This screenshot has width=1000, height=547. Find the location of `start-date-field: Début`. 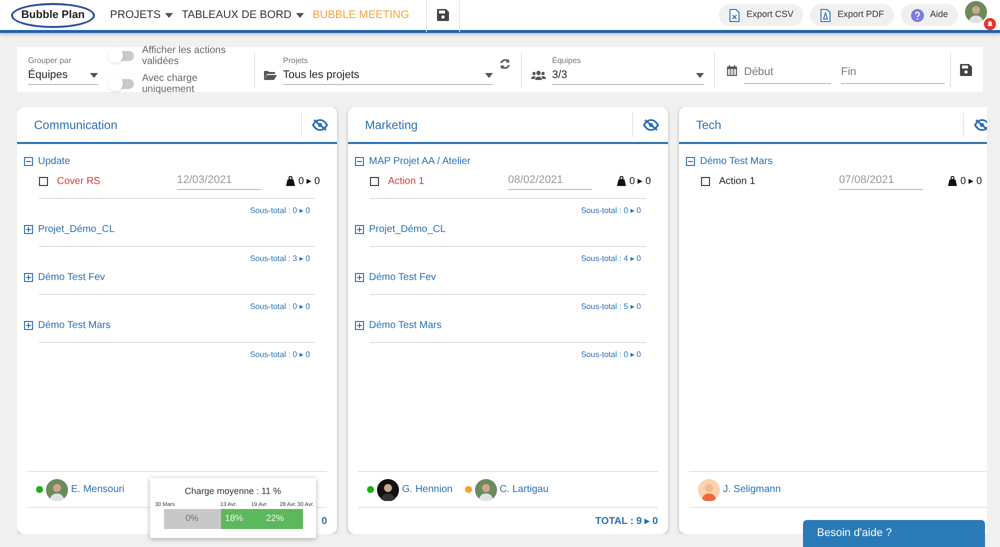

start-date-field: Début is located at coordinates (787, 73).